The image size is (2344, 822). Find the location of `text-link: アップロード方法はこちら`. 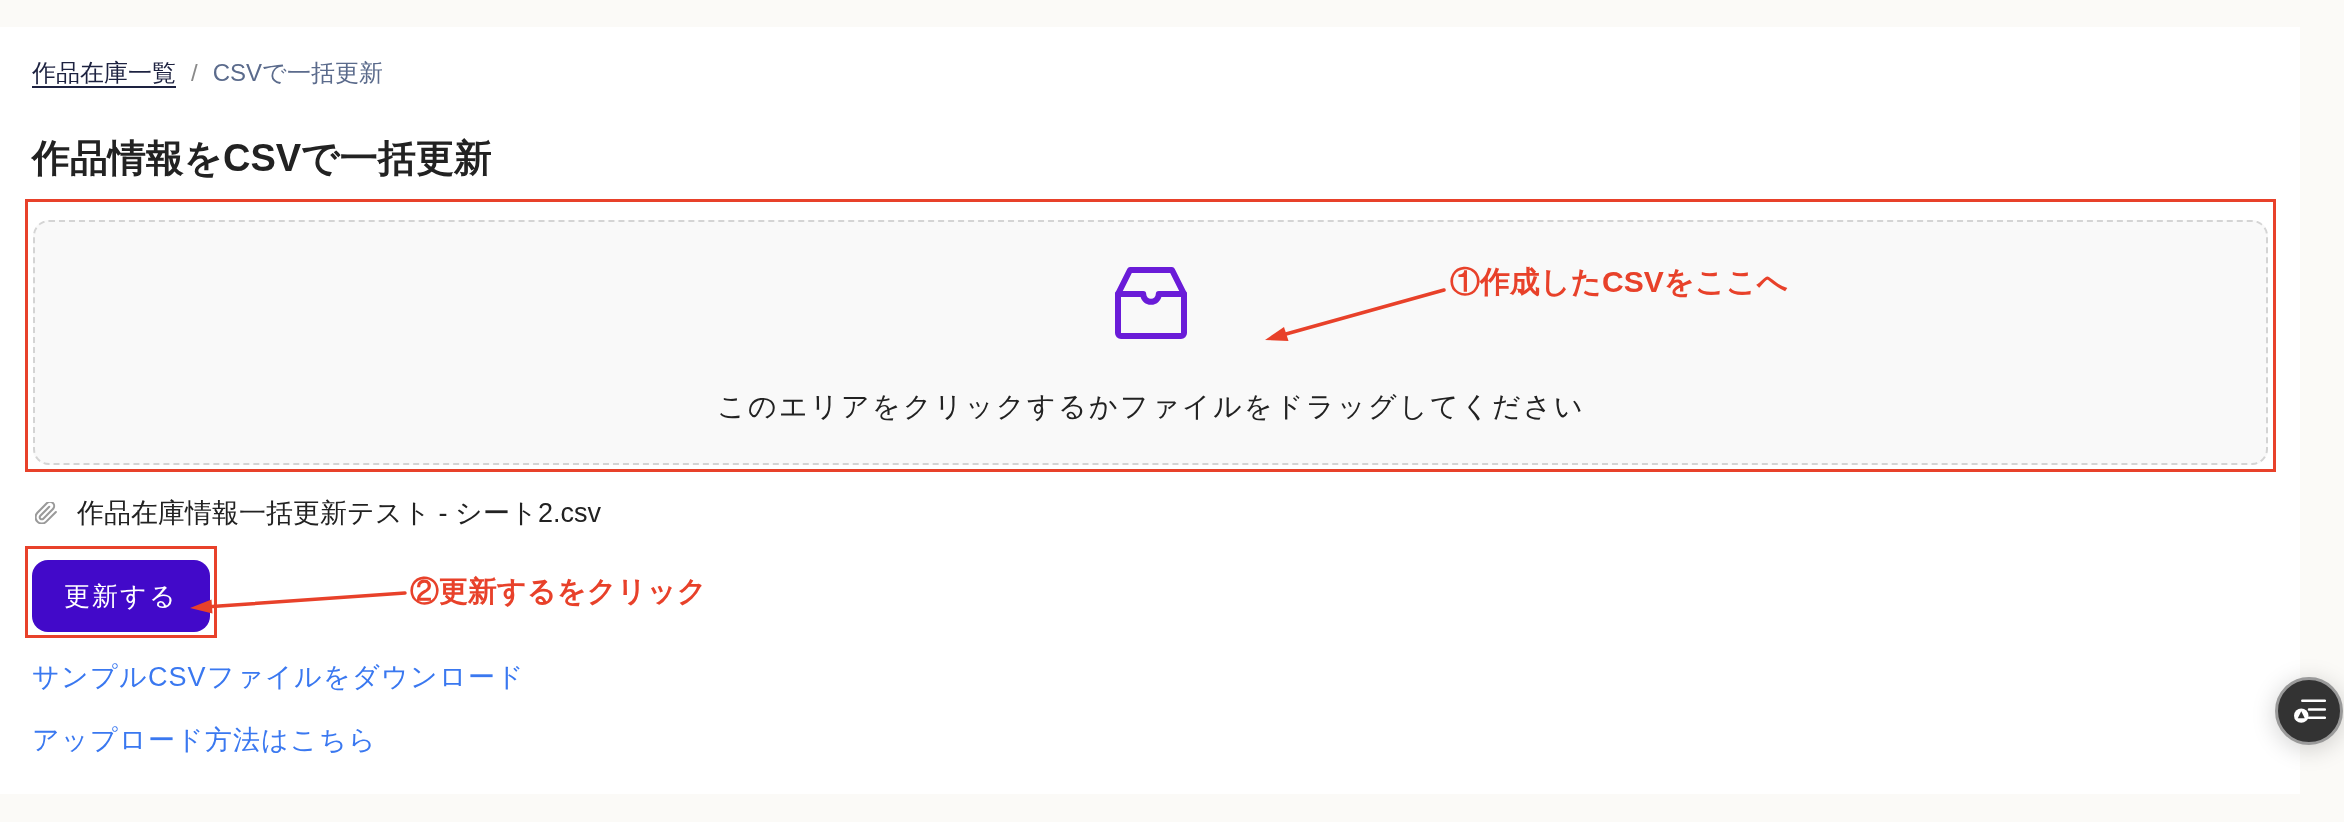

text-link: アップロード方法はこちら is located at coordinates (204, 740).